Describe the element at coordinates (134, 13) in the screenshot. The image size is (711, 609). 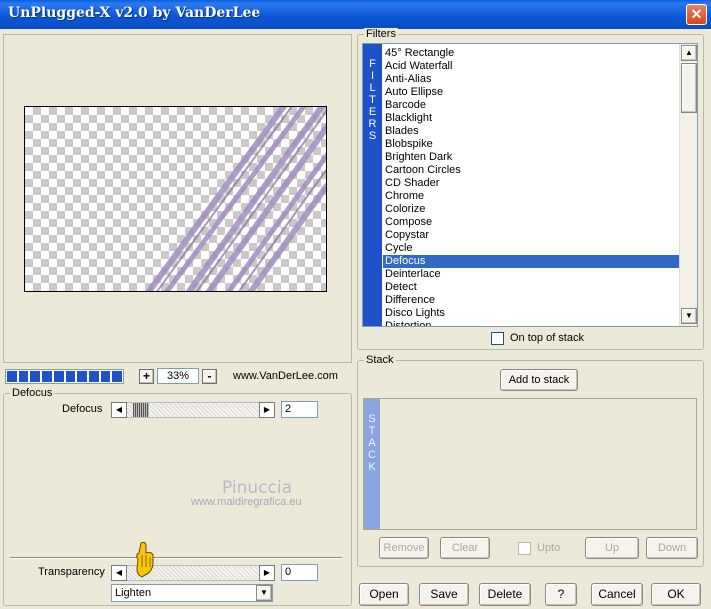
I see `window-title: UnPlugged-X v2.0 by VanDerLee` at that location.